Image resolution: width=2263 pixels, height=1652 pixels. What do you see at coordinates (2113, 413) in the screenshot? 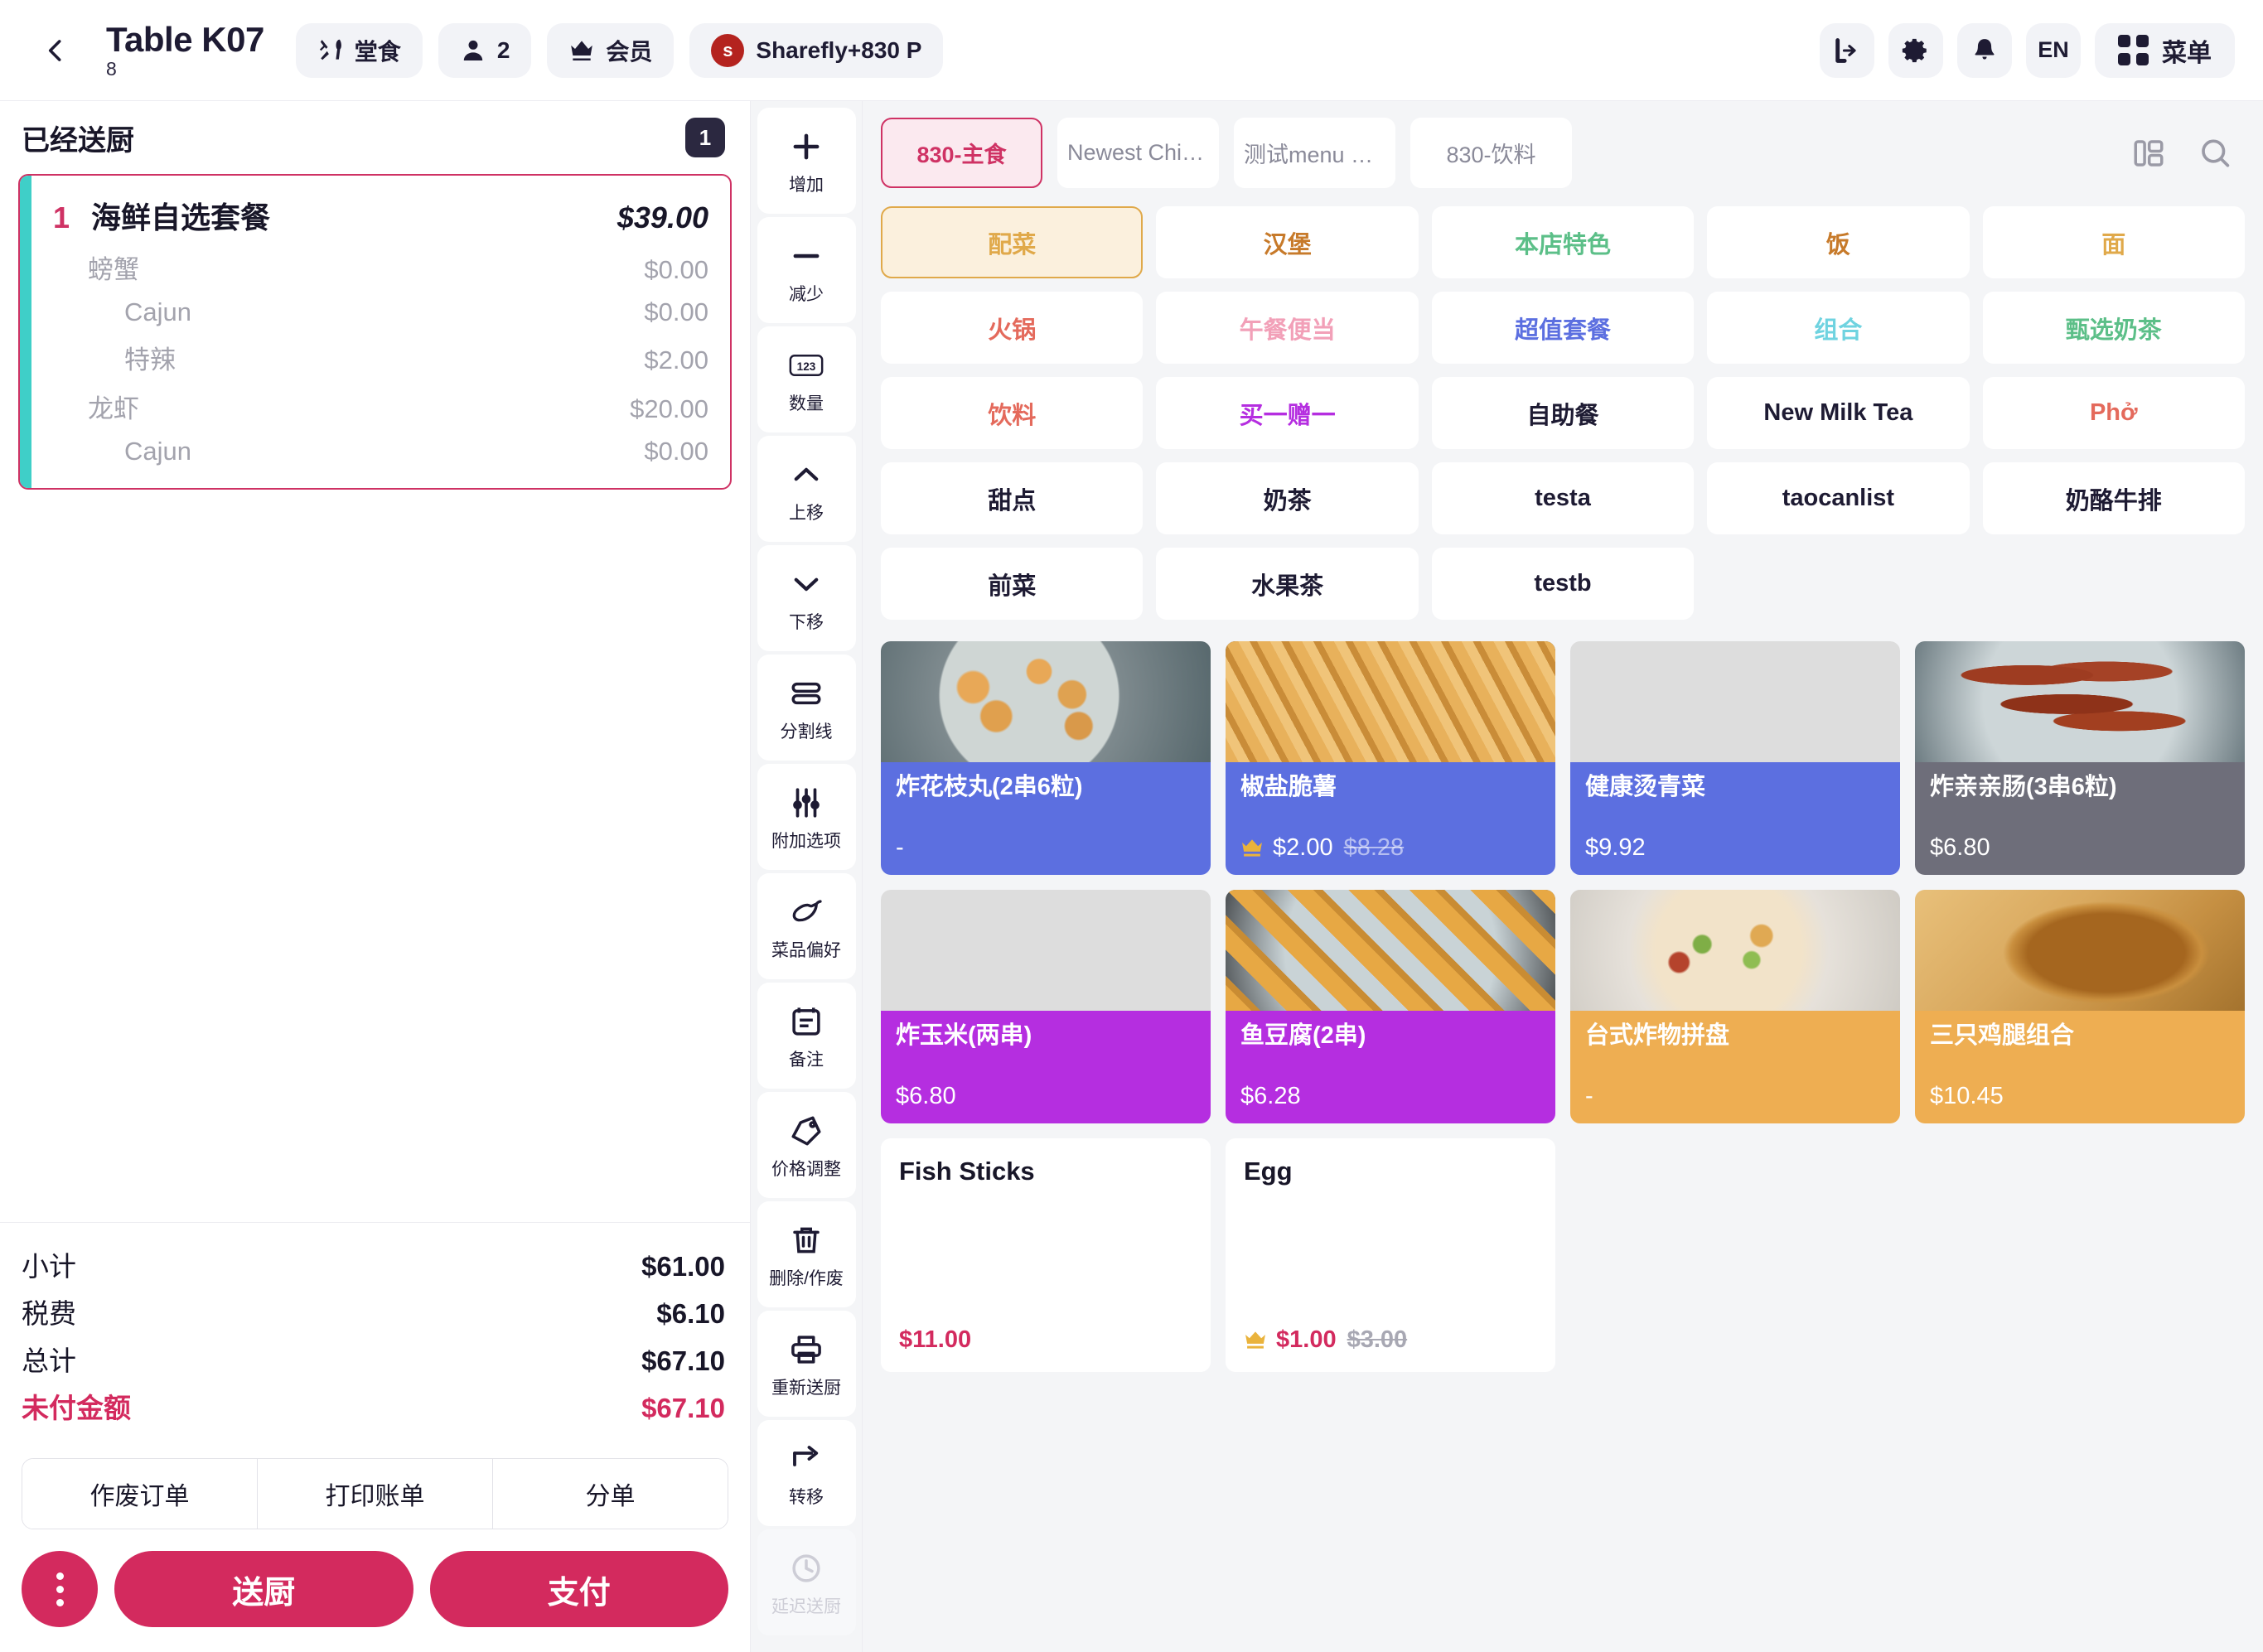
I see `category-button: Phở` at bounding box center [2113, 413].